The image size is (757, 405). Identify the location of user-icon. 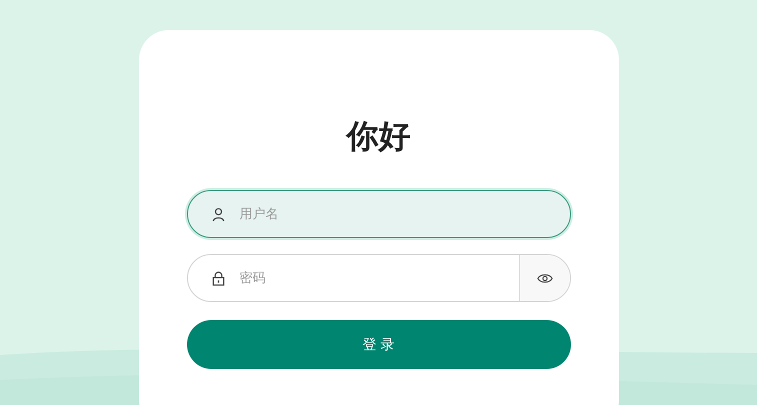
(218, 214).